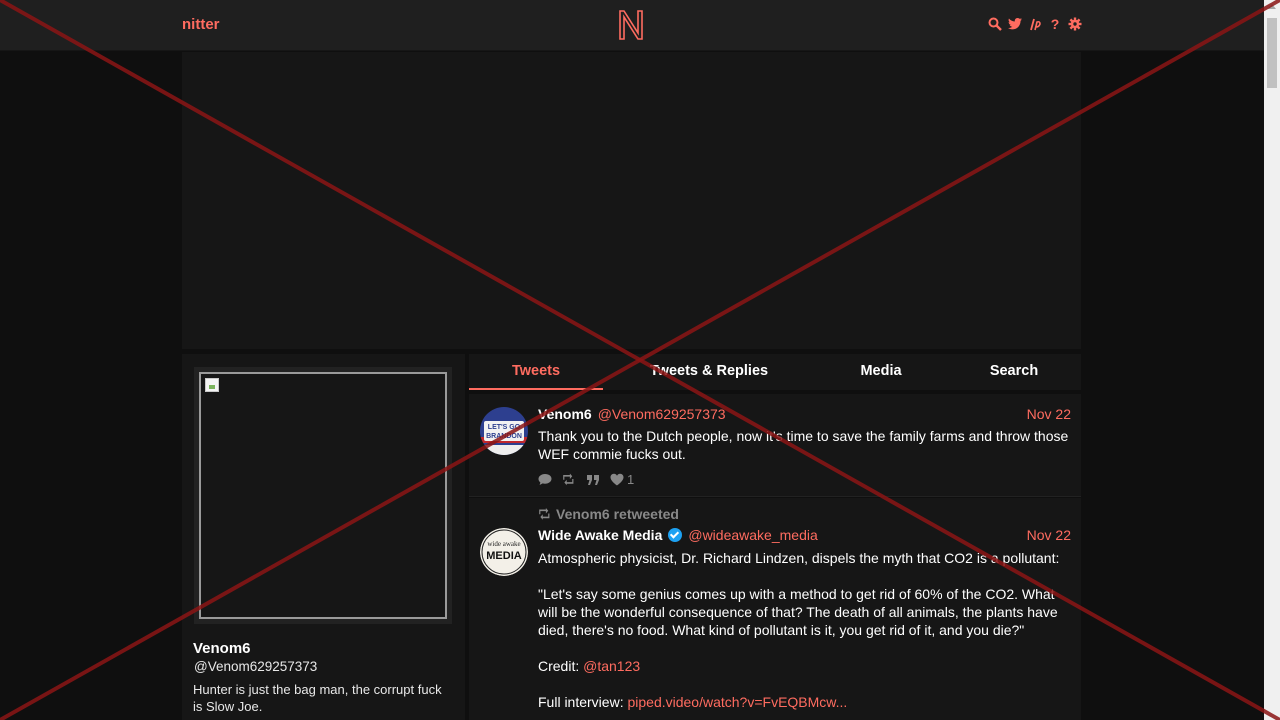 Image resolution: width=1280 pixels, height=720 pixels. I want to click on like-count: 1, so click(631, 479).